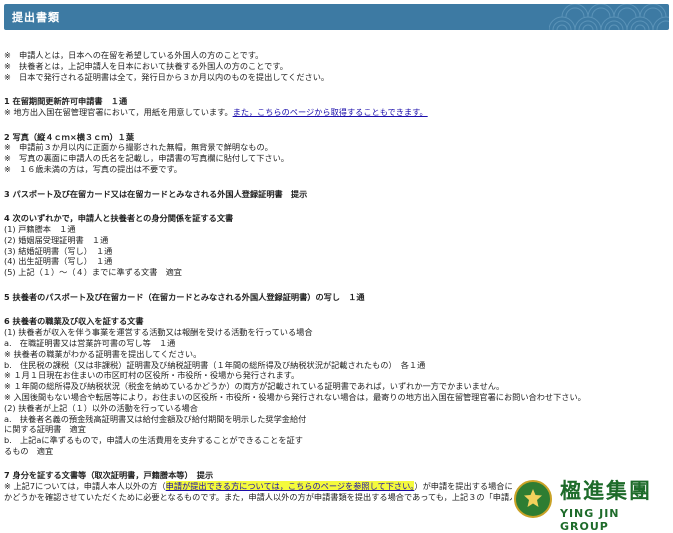 Image resolution: width=673 pixels, height=533 pixels. What do you see at coordinates (606, 491) in the screenshot?
I see `logo-chinese-name: 楹進集團` at bounding box center [606, 491].